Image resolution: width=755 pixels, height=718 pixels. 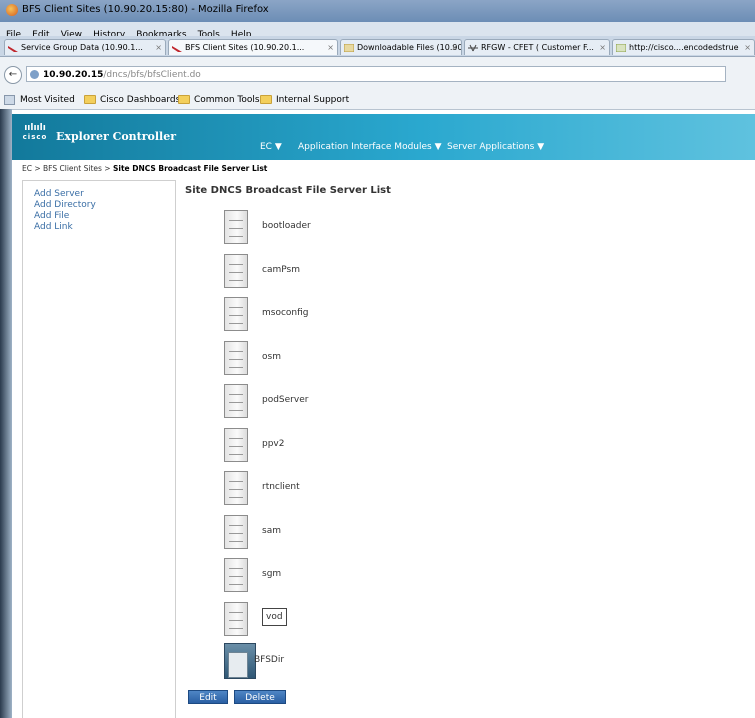 I want to click on most-visited-icon, so click(x=9, y=100).